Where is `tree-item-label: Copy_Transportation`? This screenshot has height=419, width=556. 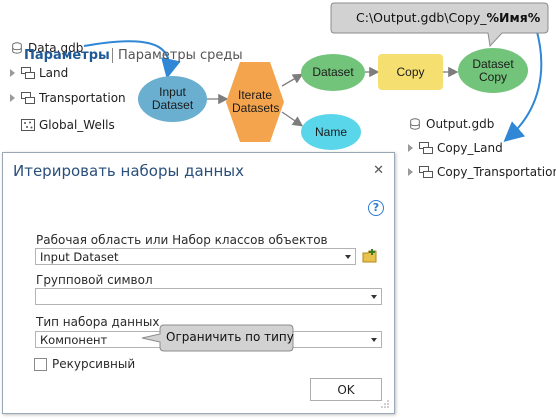 tree-item-label: Copy_Transportation is located at coordinates (496, 172).